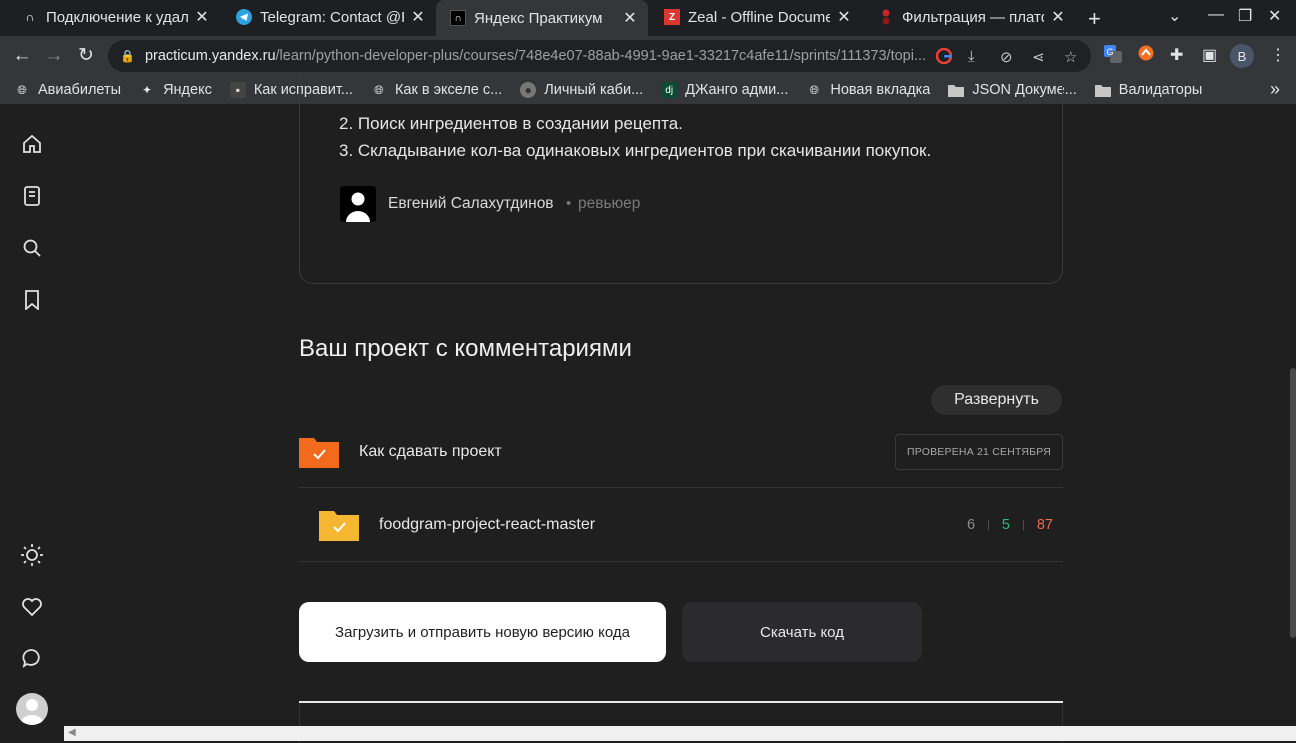 The image size is (1296, 743). Describe the element at coordinates (1038, 57) in the screenshot. I see `share-icon: ⋖` at that location.